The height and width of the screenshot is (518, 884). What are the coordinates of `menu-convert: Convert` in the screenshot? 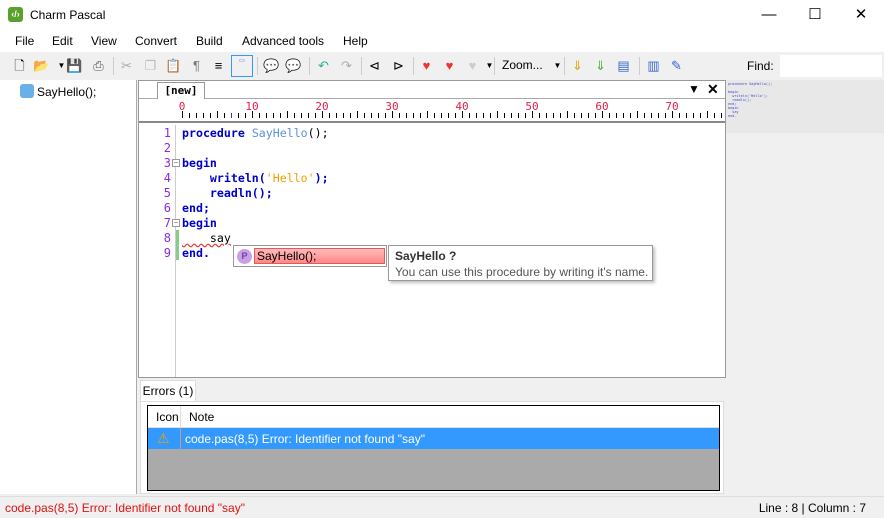 It's located at (156, 41).